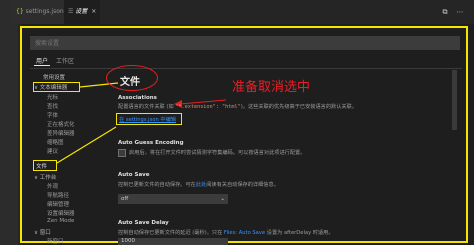  What do you see at coordinates (143, 223) in the screenshot?
I see `auto-save-delay-title: Auto Save Delay` at bounding box center [143, 223].